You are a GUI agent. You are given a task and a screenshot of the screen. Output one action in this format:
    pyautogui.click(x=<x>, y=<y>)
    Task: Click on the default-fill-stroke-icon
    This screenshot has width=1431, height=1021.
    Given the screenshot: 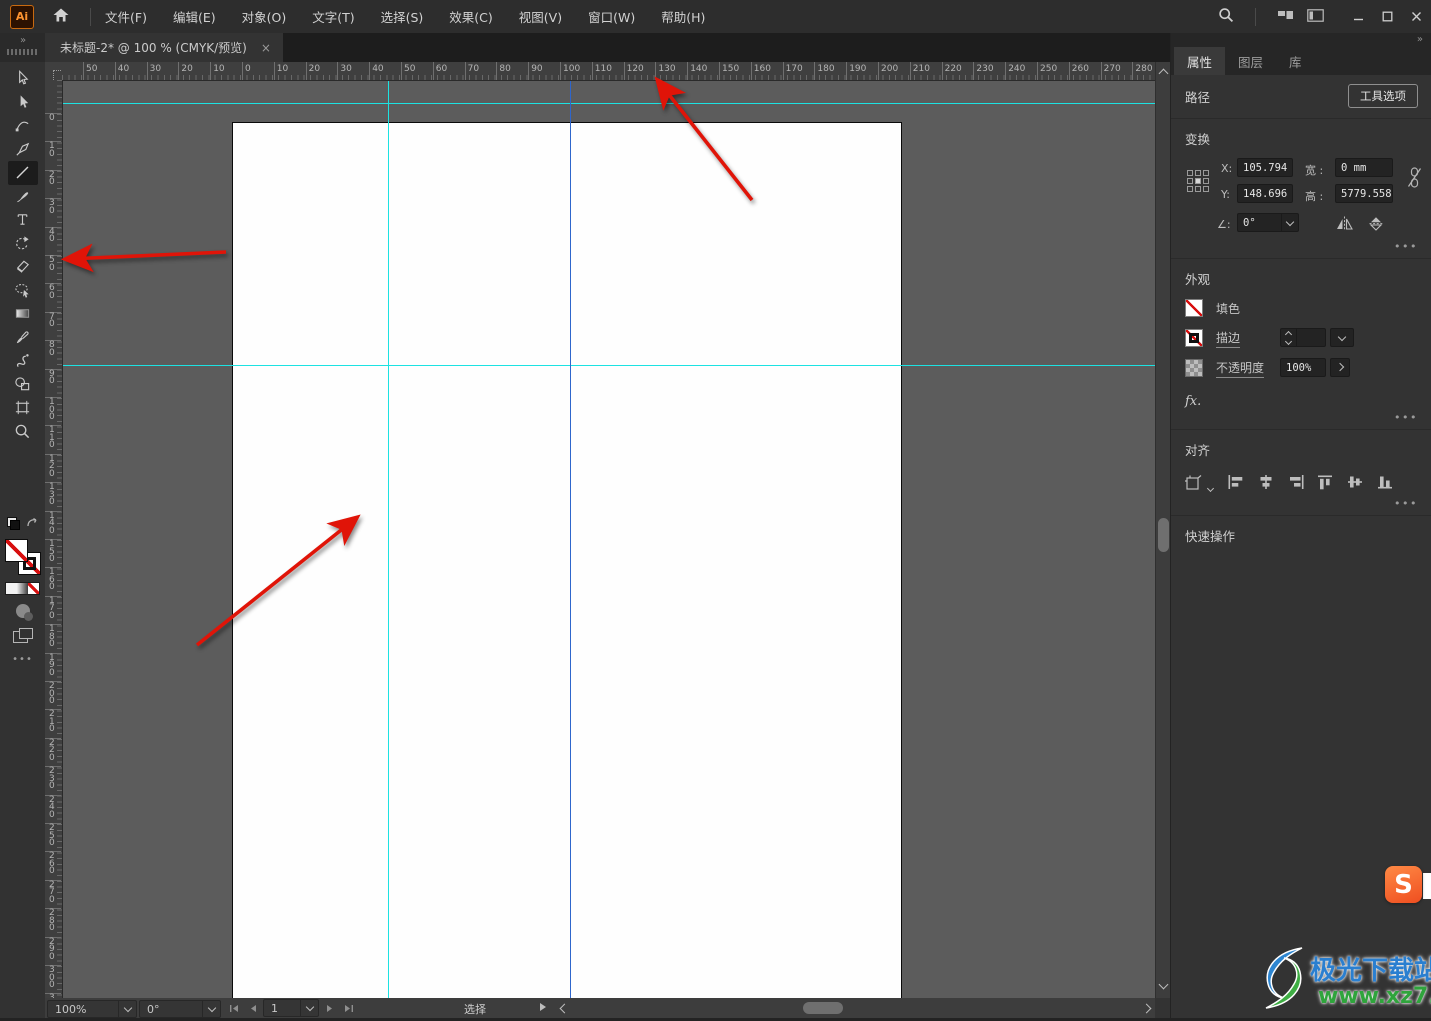 What is the action you would take?
    pyautogui.click(x=13, y=523)
    